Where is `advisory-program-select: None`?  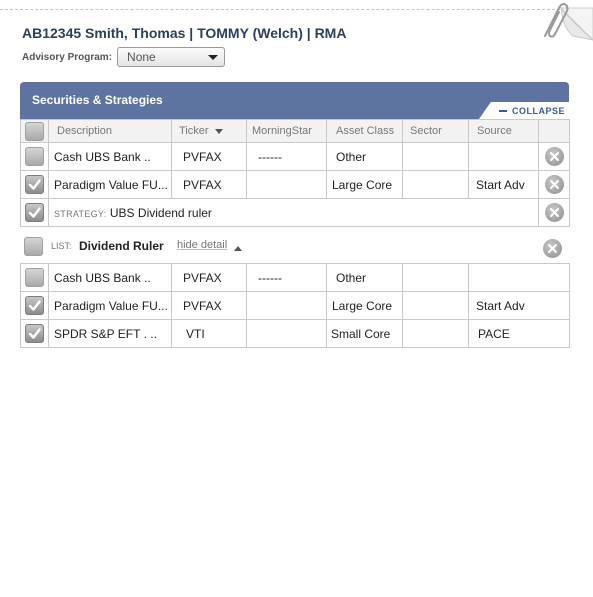 advisory-program-select: None is located at coordinates (171, 57).